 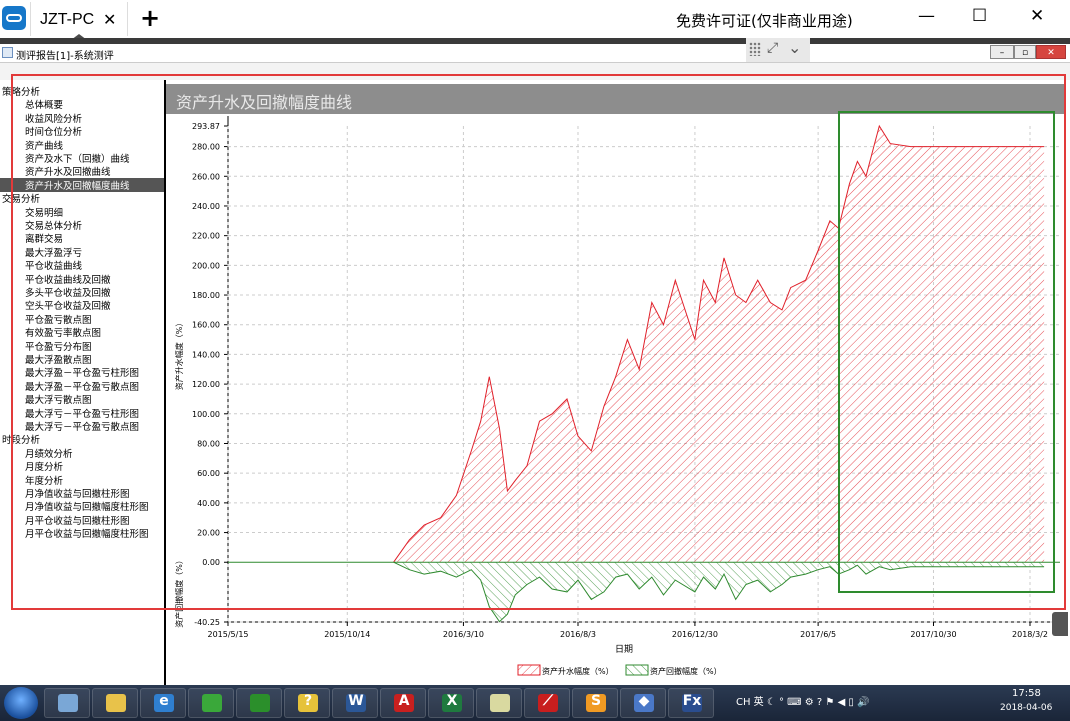 I want to click on chevron-down-icon: ⌄, so click(x=794, y=47).